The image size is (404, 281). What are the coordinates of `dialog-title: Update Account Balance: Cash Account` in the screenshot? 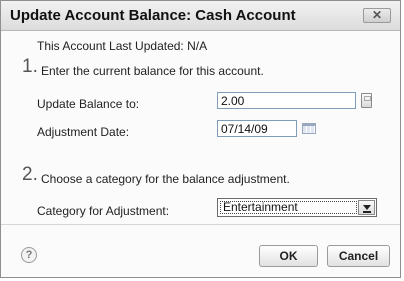 It's located at (153, 15).